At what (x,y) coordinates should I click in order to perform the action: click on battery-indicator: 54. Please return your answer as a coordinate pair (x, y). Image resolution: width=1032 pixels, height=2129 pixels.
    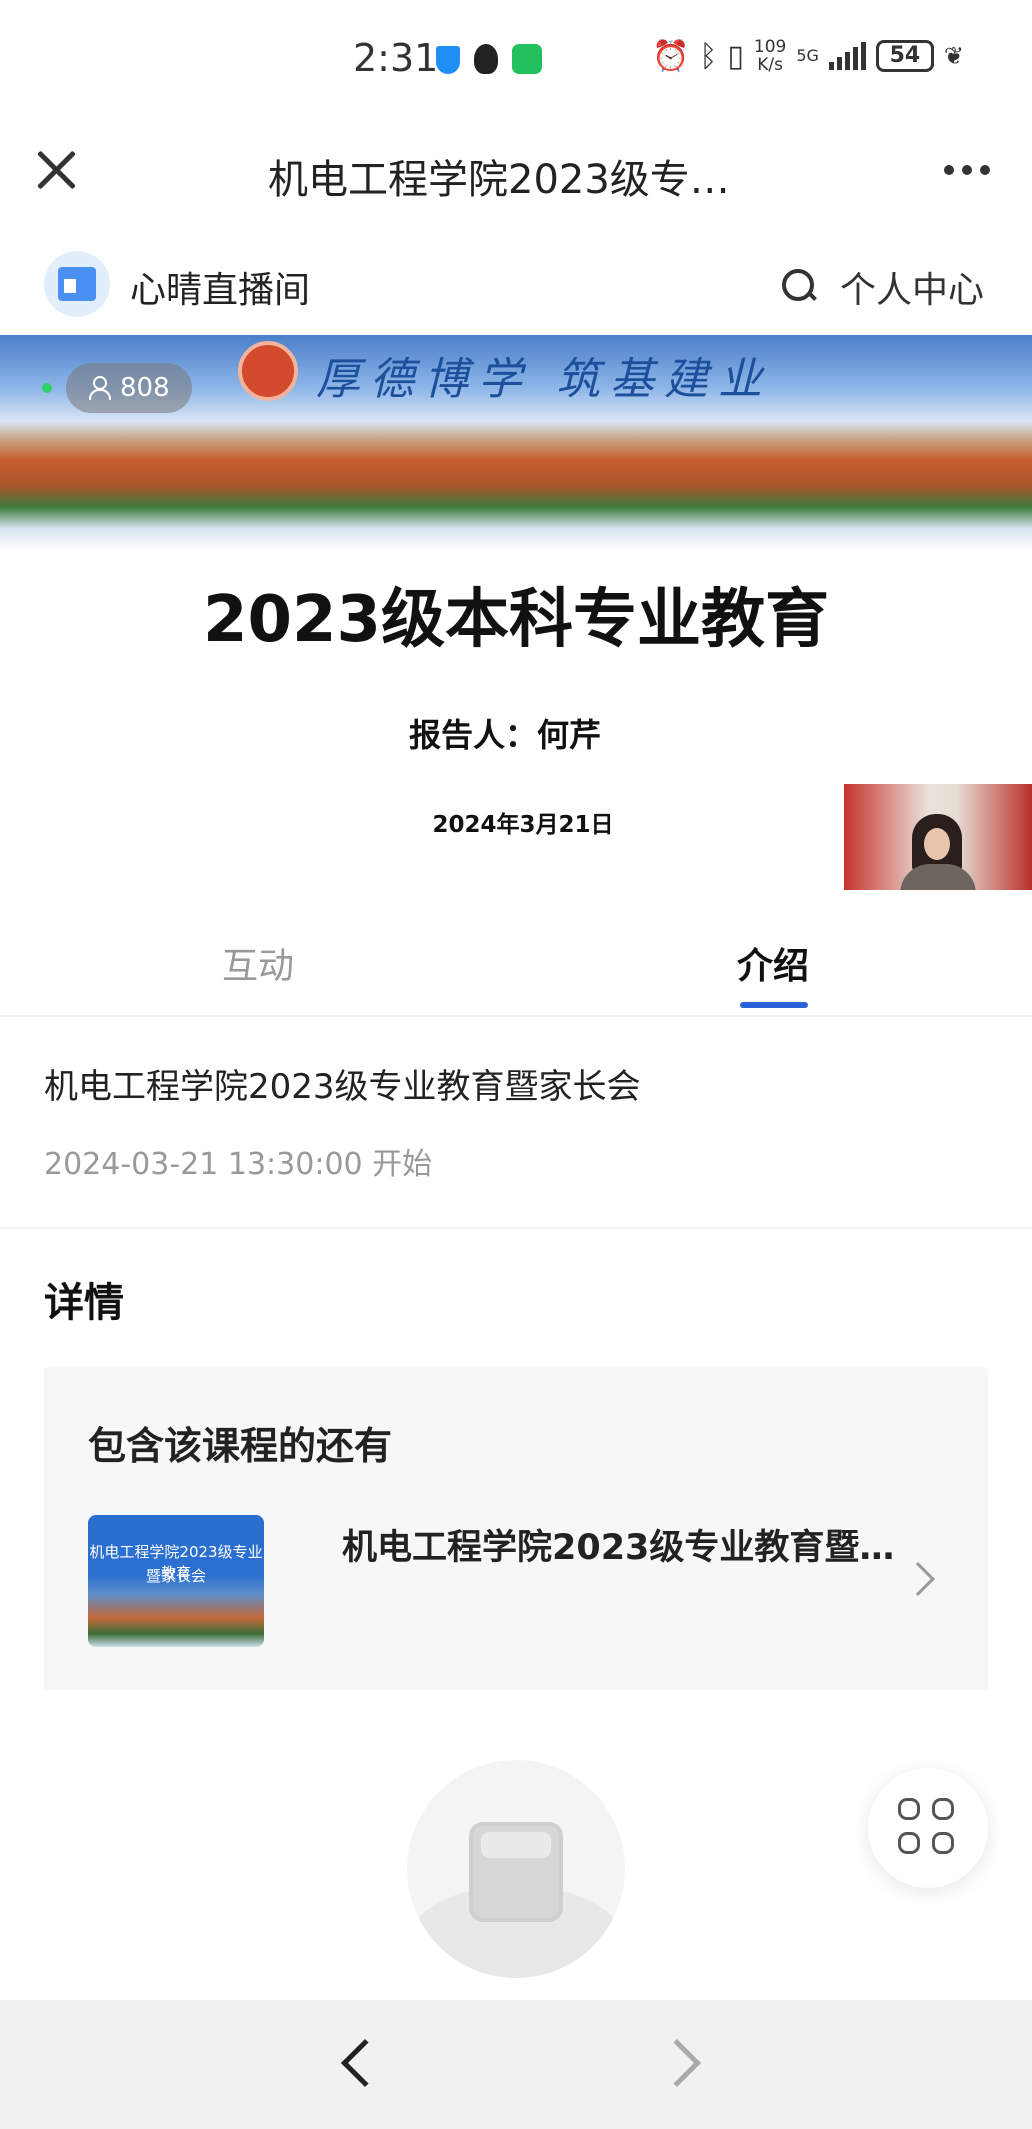
    Looking at the image, I should click on (904, 56).